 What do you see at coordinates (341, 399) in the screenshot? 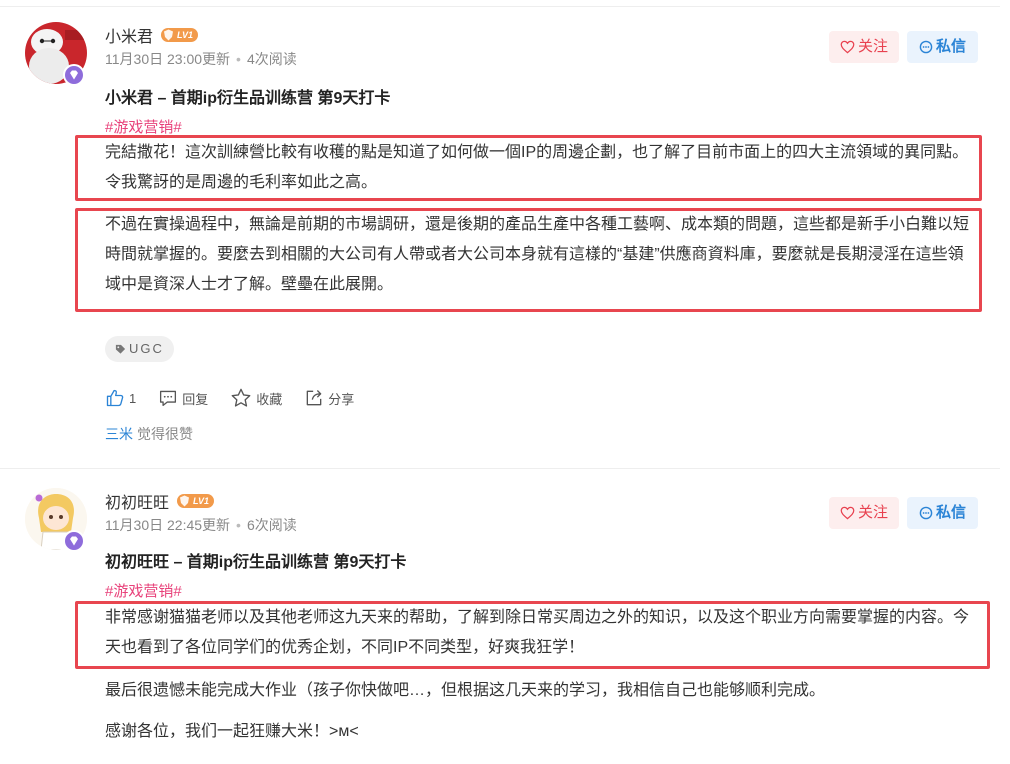
I see `share-label: 分享` at bounding box center [341, 399].